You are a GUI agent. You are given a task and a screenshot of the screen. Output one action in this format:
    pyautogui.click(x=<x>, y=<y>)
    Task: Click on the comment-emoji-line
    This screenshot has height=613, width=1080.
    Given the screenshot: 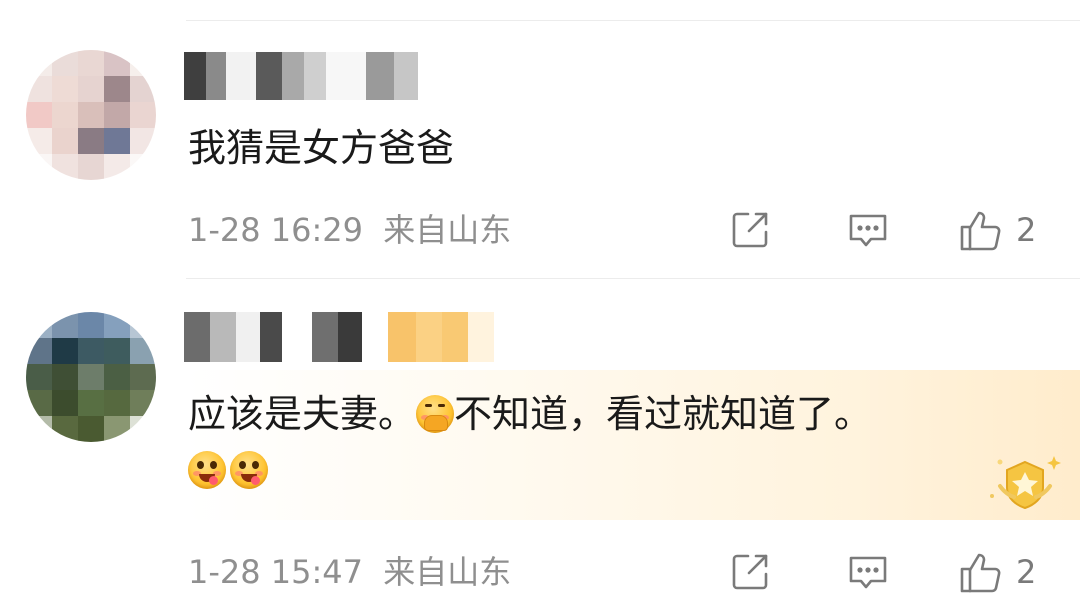 What is the action you would take?
    pyautogui.click(x=228, y=470)
    